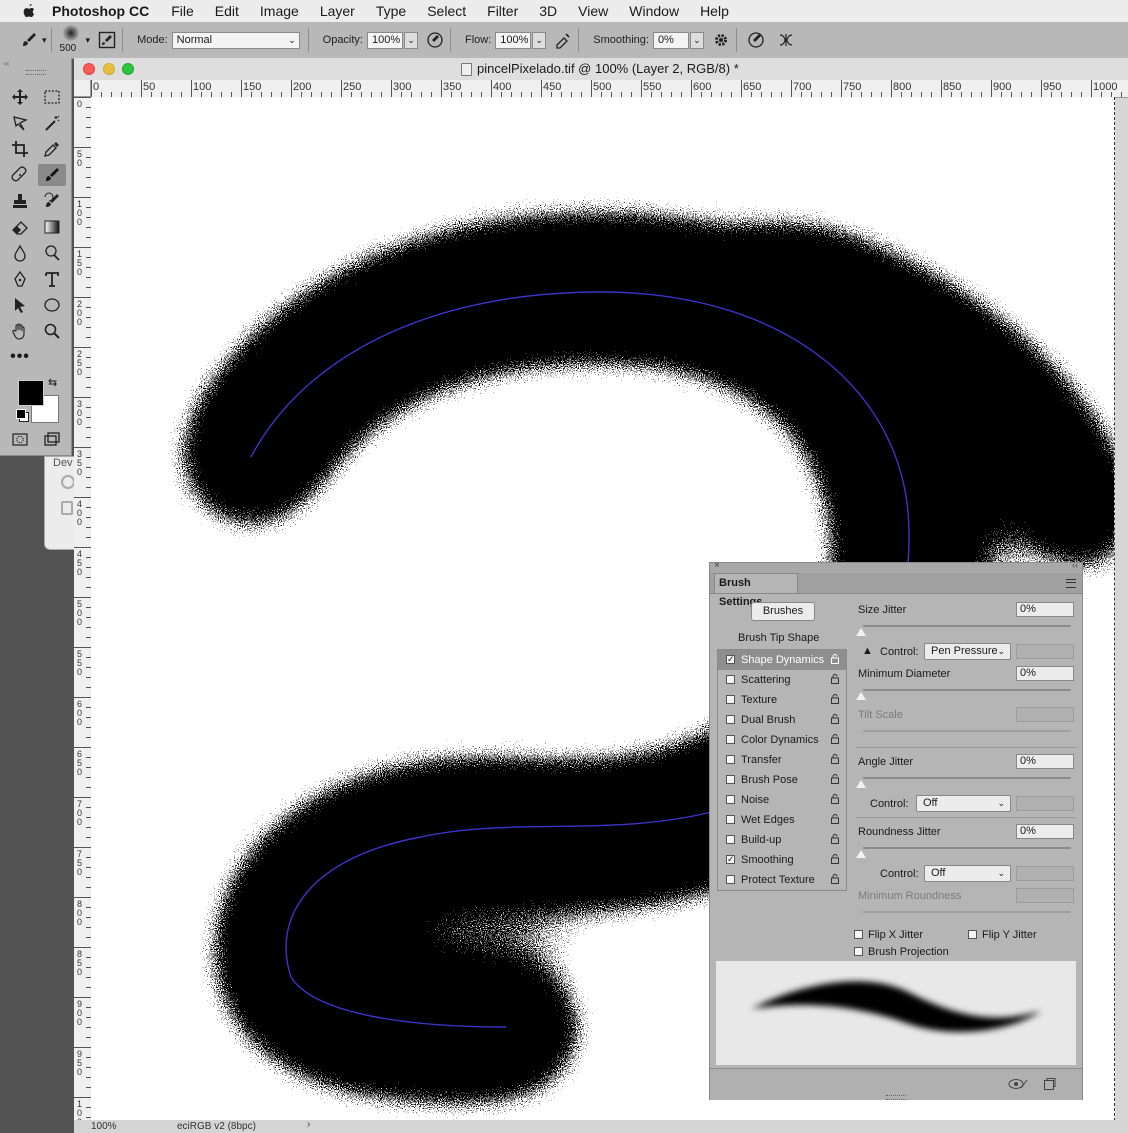  I want to click on zoom-level: 100%, so click(104, 1126).